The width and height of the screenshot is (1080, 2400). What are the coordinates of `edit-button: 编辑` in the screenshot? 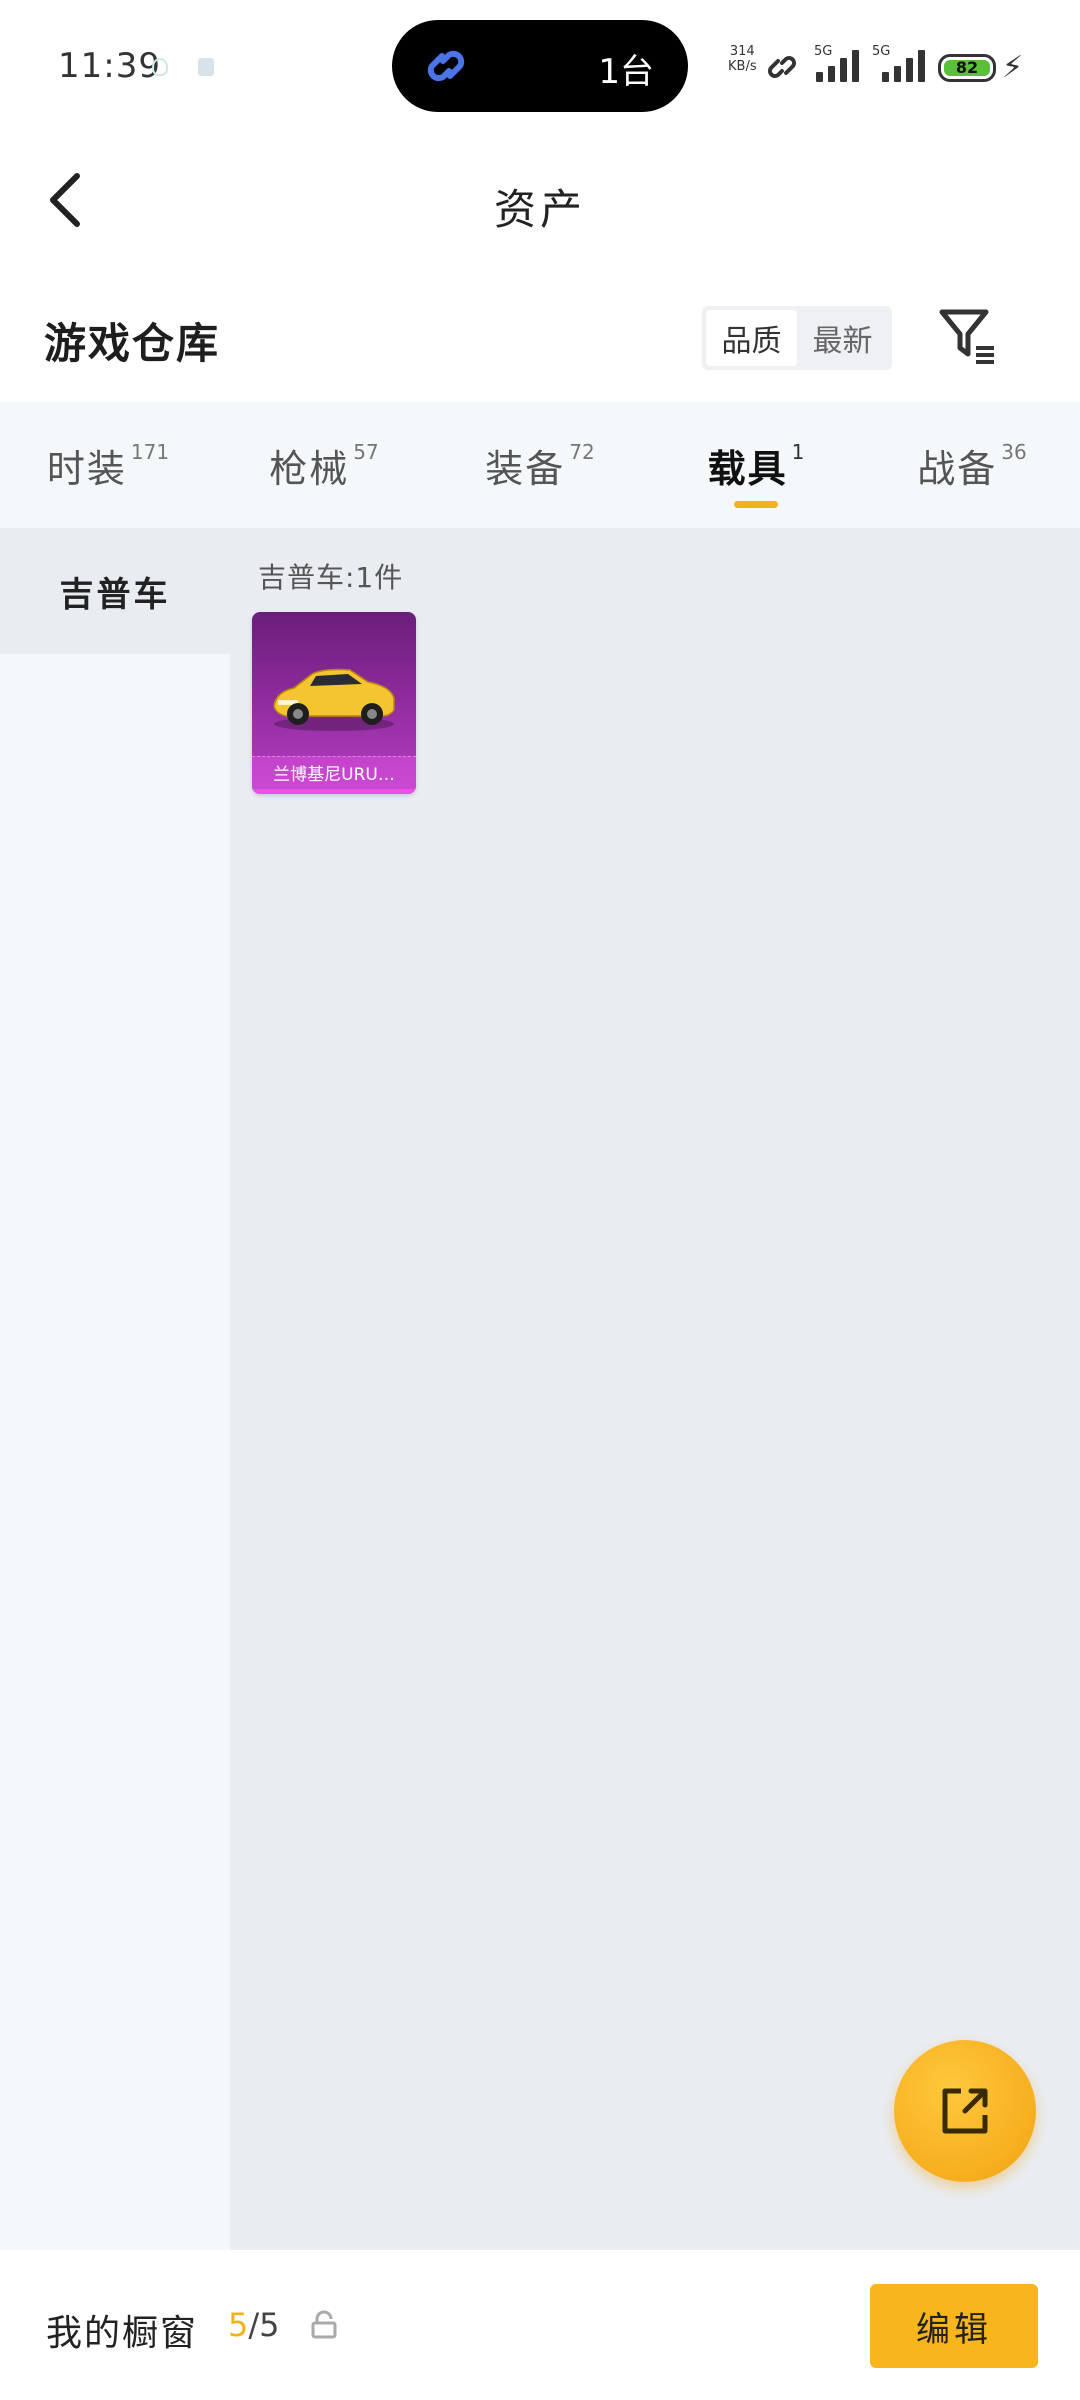 It's located at (954, 2326).